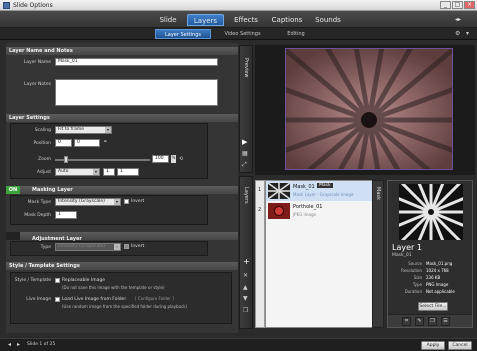  Describe the element at coordinates (308, 207) in the screenshot. I see `layer-name: Porthole_01` at that location.